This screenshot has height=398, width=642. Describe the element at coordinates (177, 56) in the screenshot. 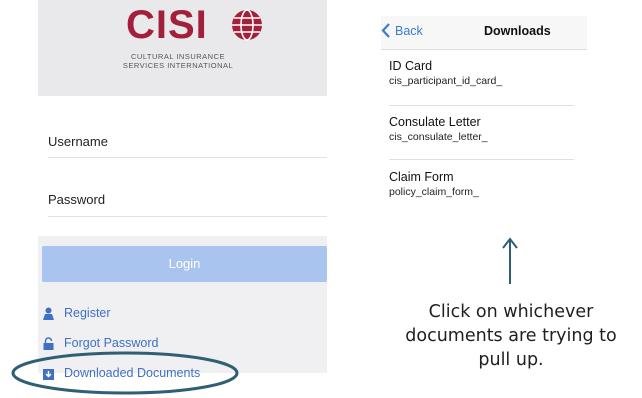

I see `logo-subtitle-line1: CULTURAL INSURANCE` at that location.